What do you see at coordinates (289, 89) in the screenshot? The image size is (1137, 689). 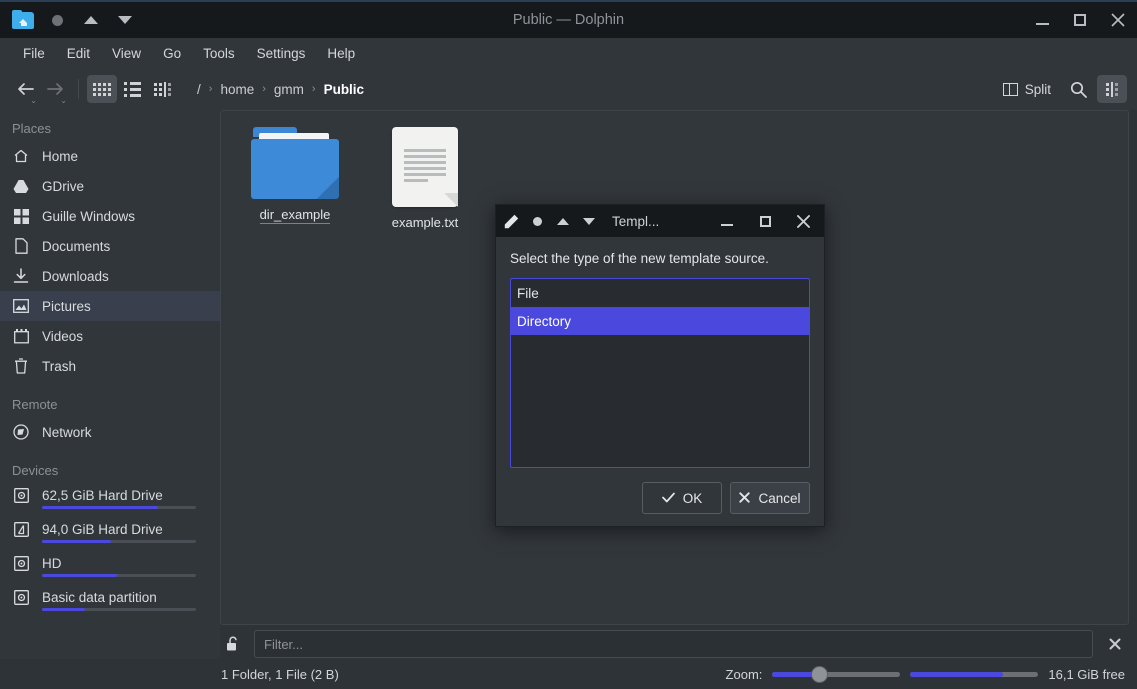 I see `breadcrumb-gmm: gmm` at bounding box center [289, 89].